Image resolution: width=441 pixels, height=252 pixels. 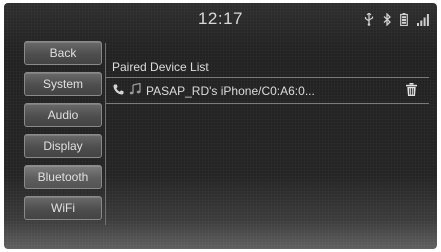 I want to click on panel-title: Paired Device List, so click(x=267, y=60).